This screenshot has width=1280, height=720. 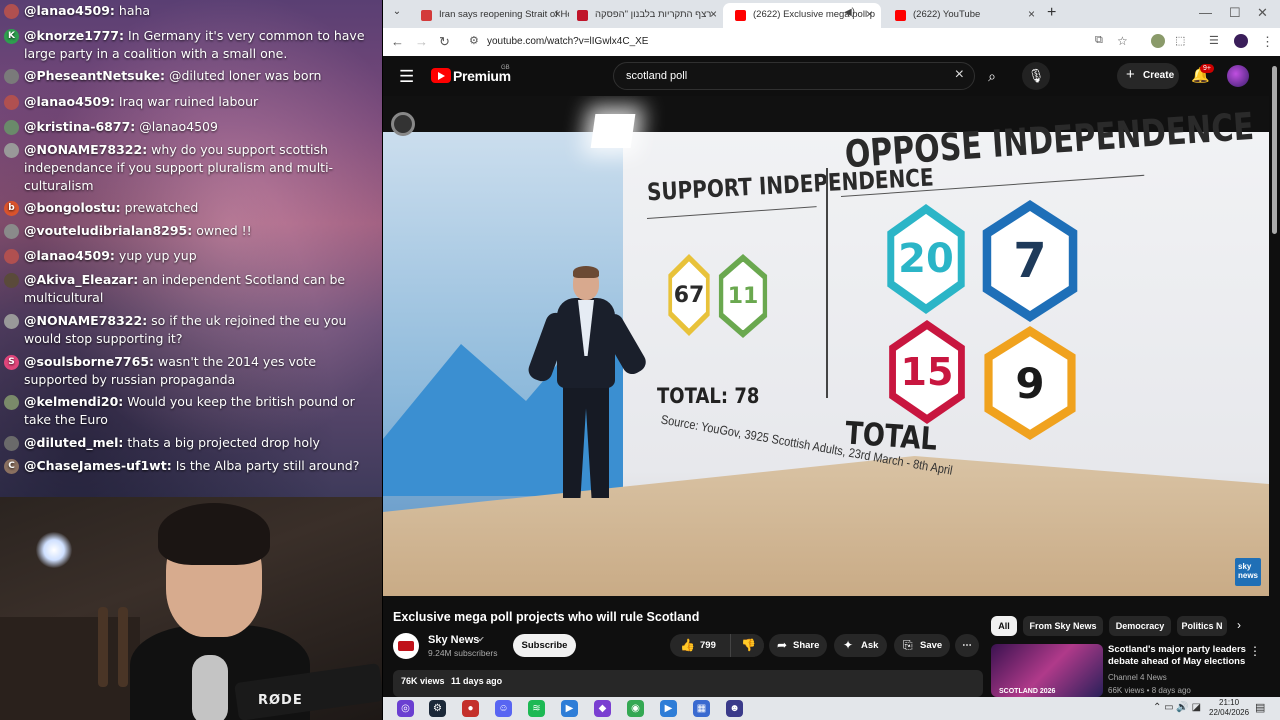 I want to click on tab-title: Iran says reopening Strait of Ho, so click(x=504, y=14).